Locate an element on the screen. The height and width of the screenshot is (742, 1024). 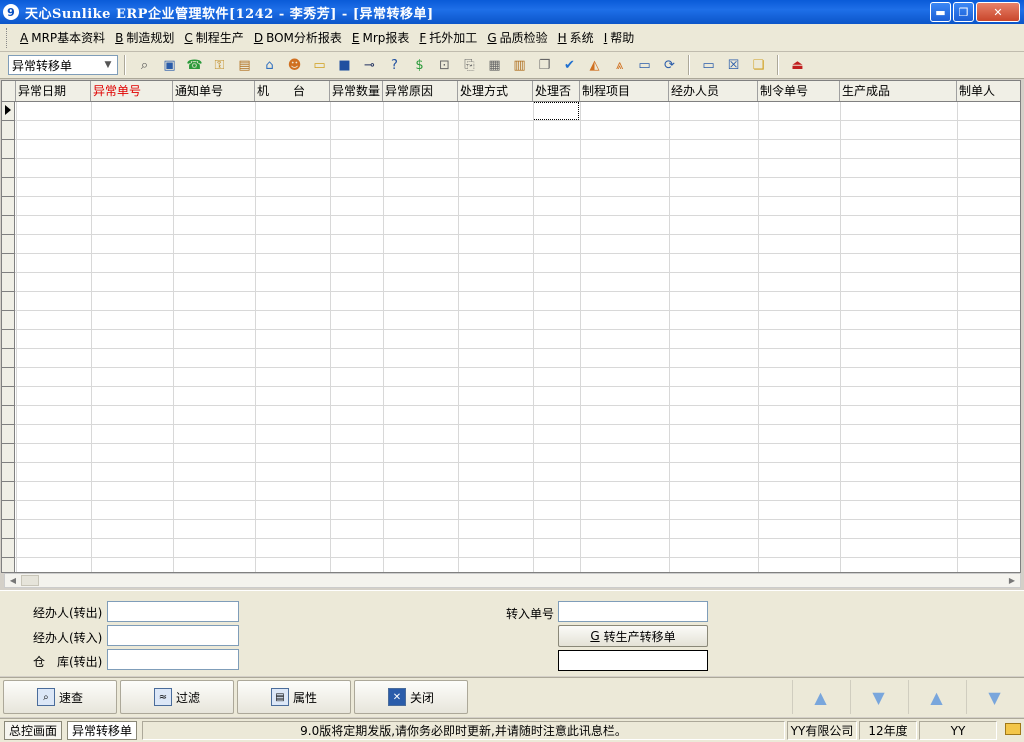
window-icon: ▭ is located at coordinates (708, 65).